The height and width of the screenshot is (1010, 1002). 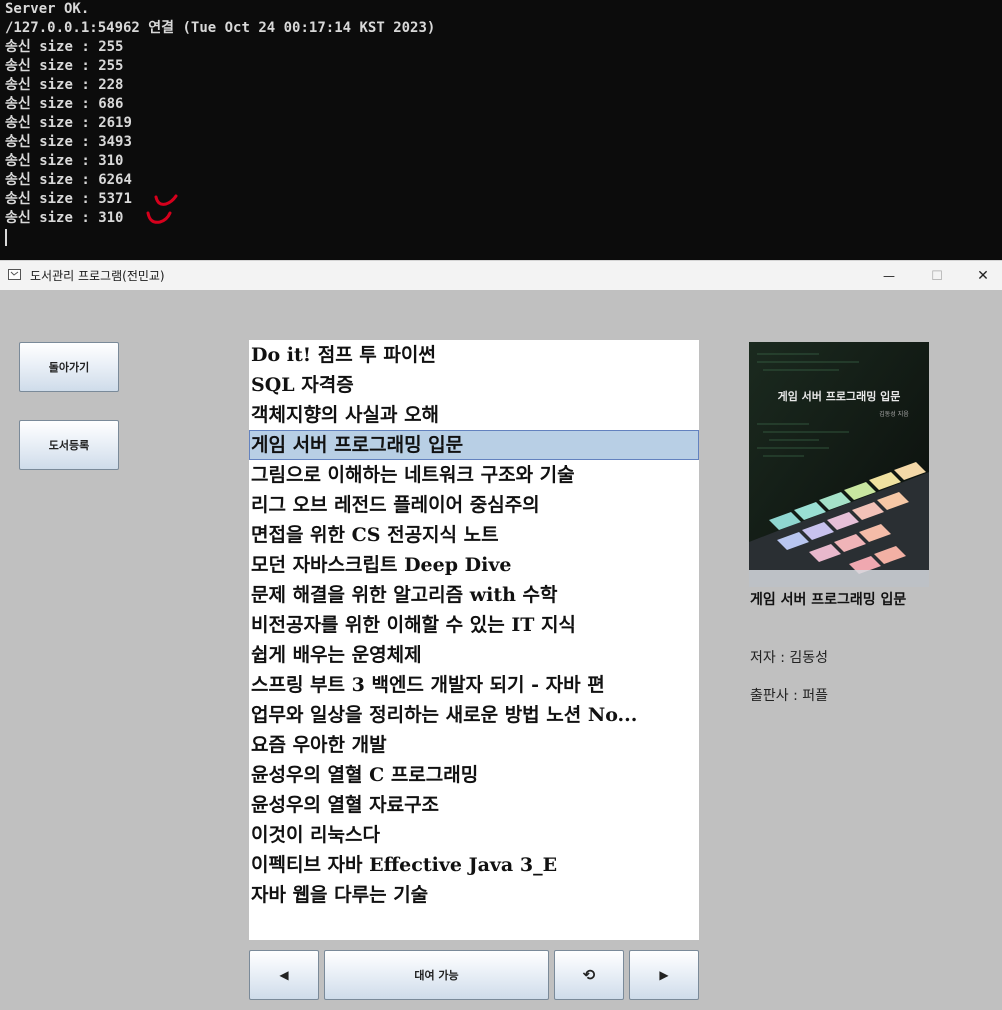 What do you see at coordinates (474, 475) in the screenshot?
I see `book-list-item: 그림으로 이해하는 네트워크 구조와 기술` at bounding box center [474, 475].